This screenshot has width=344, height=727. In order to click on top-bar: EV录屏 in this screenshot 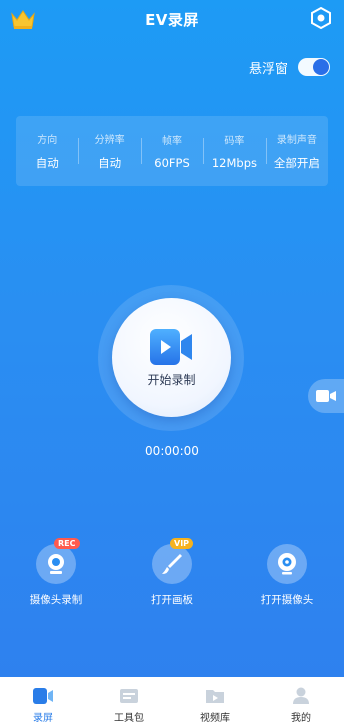, I will do `click(172, 20)`.